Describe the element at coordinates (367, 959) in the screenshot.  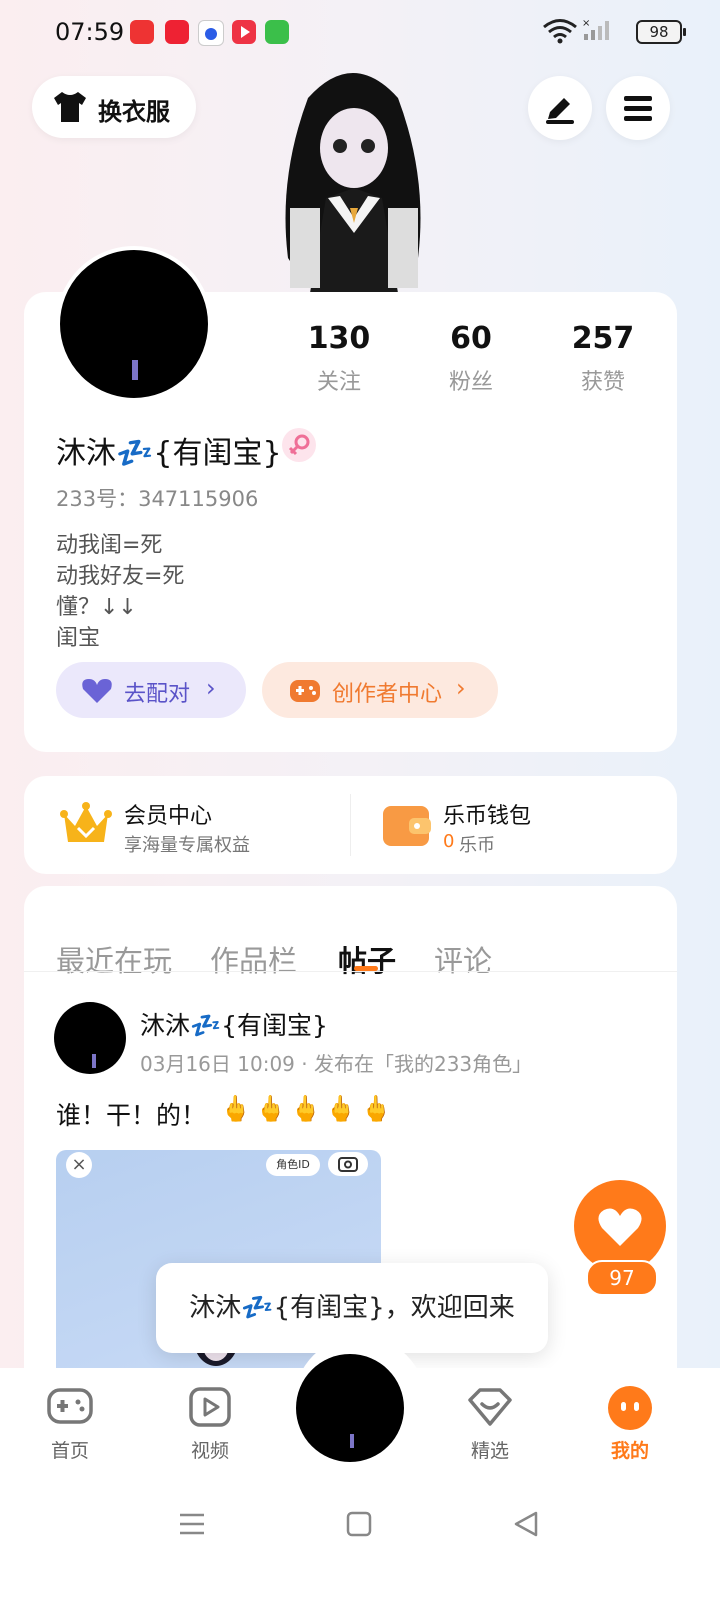
I see `tab-posts: 帖子` at that location.